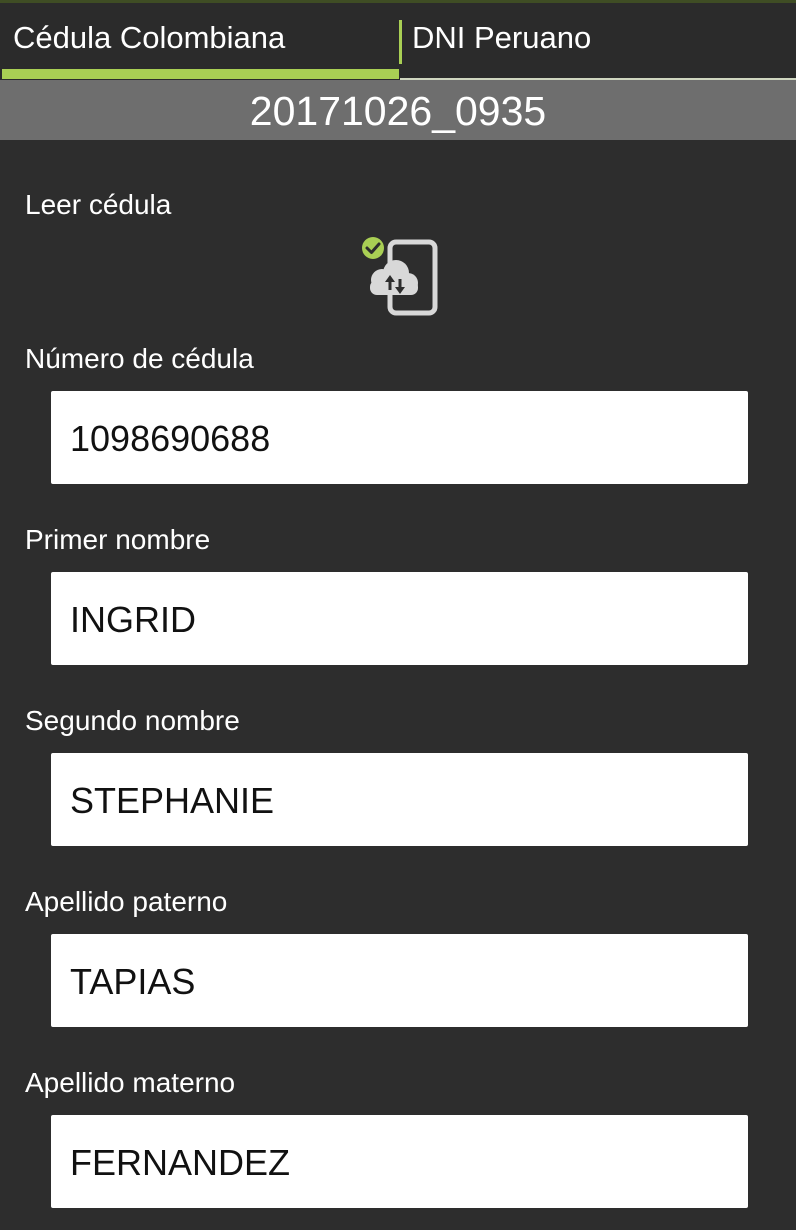  What do you see at coordinates (200, 74) in the screenshot?
I see `tab-selected-indicator` at bounding box center [200, 74].